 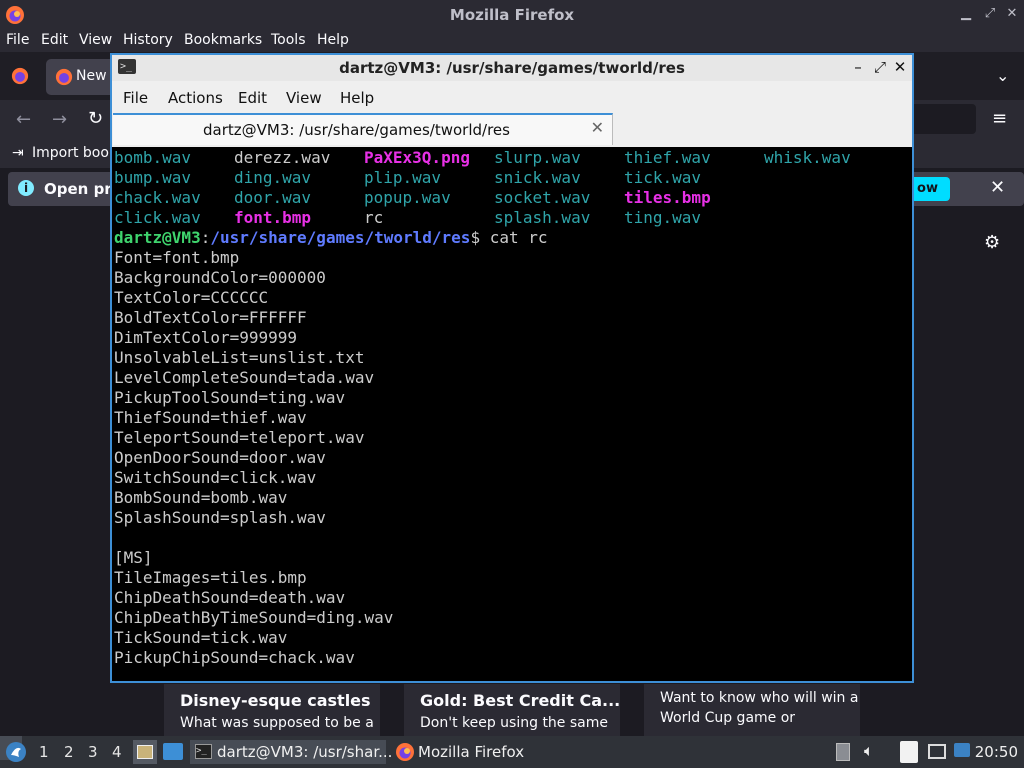 I want to click on taskbar-firefox-task: Mozilla Firefox, so click(x=477, y=752).